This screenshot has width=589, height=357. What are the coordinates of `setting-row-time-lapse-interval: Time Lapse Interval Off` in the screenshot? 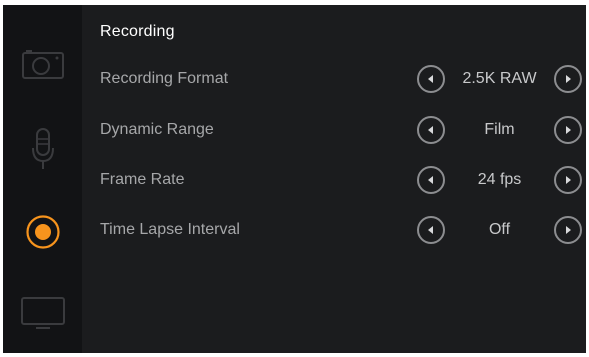 It's located at (334, 230).